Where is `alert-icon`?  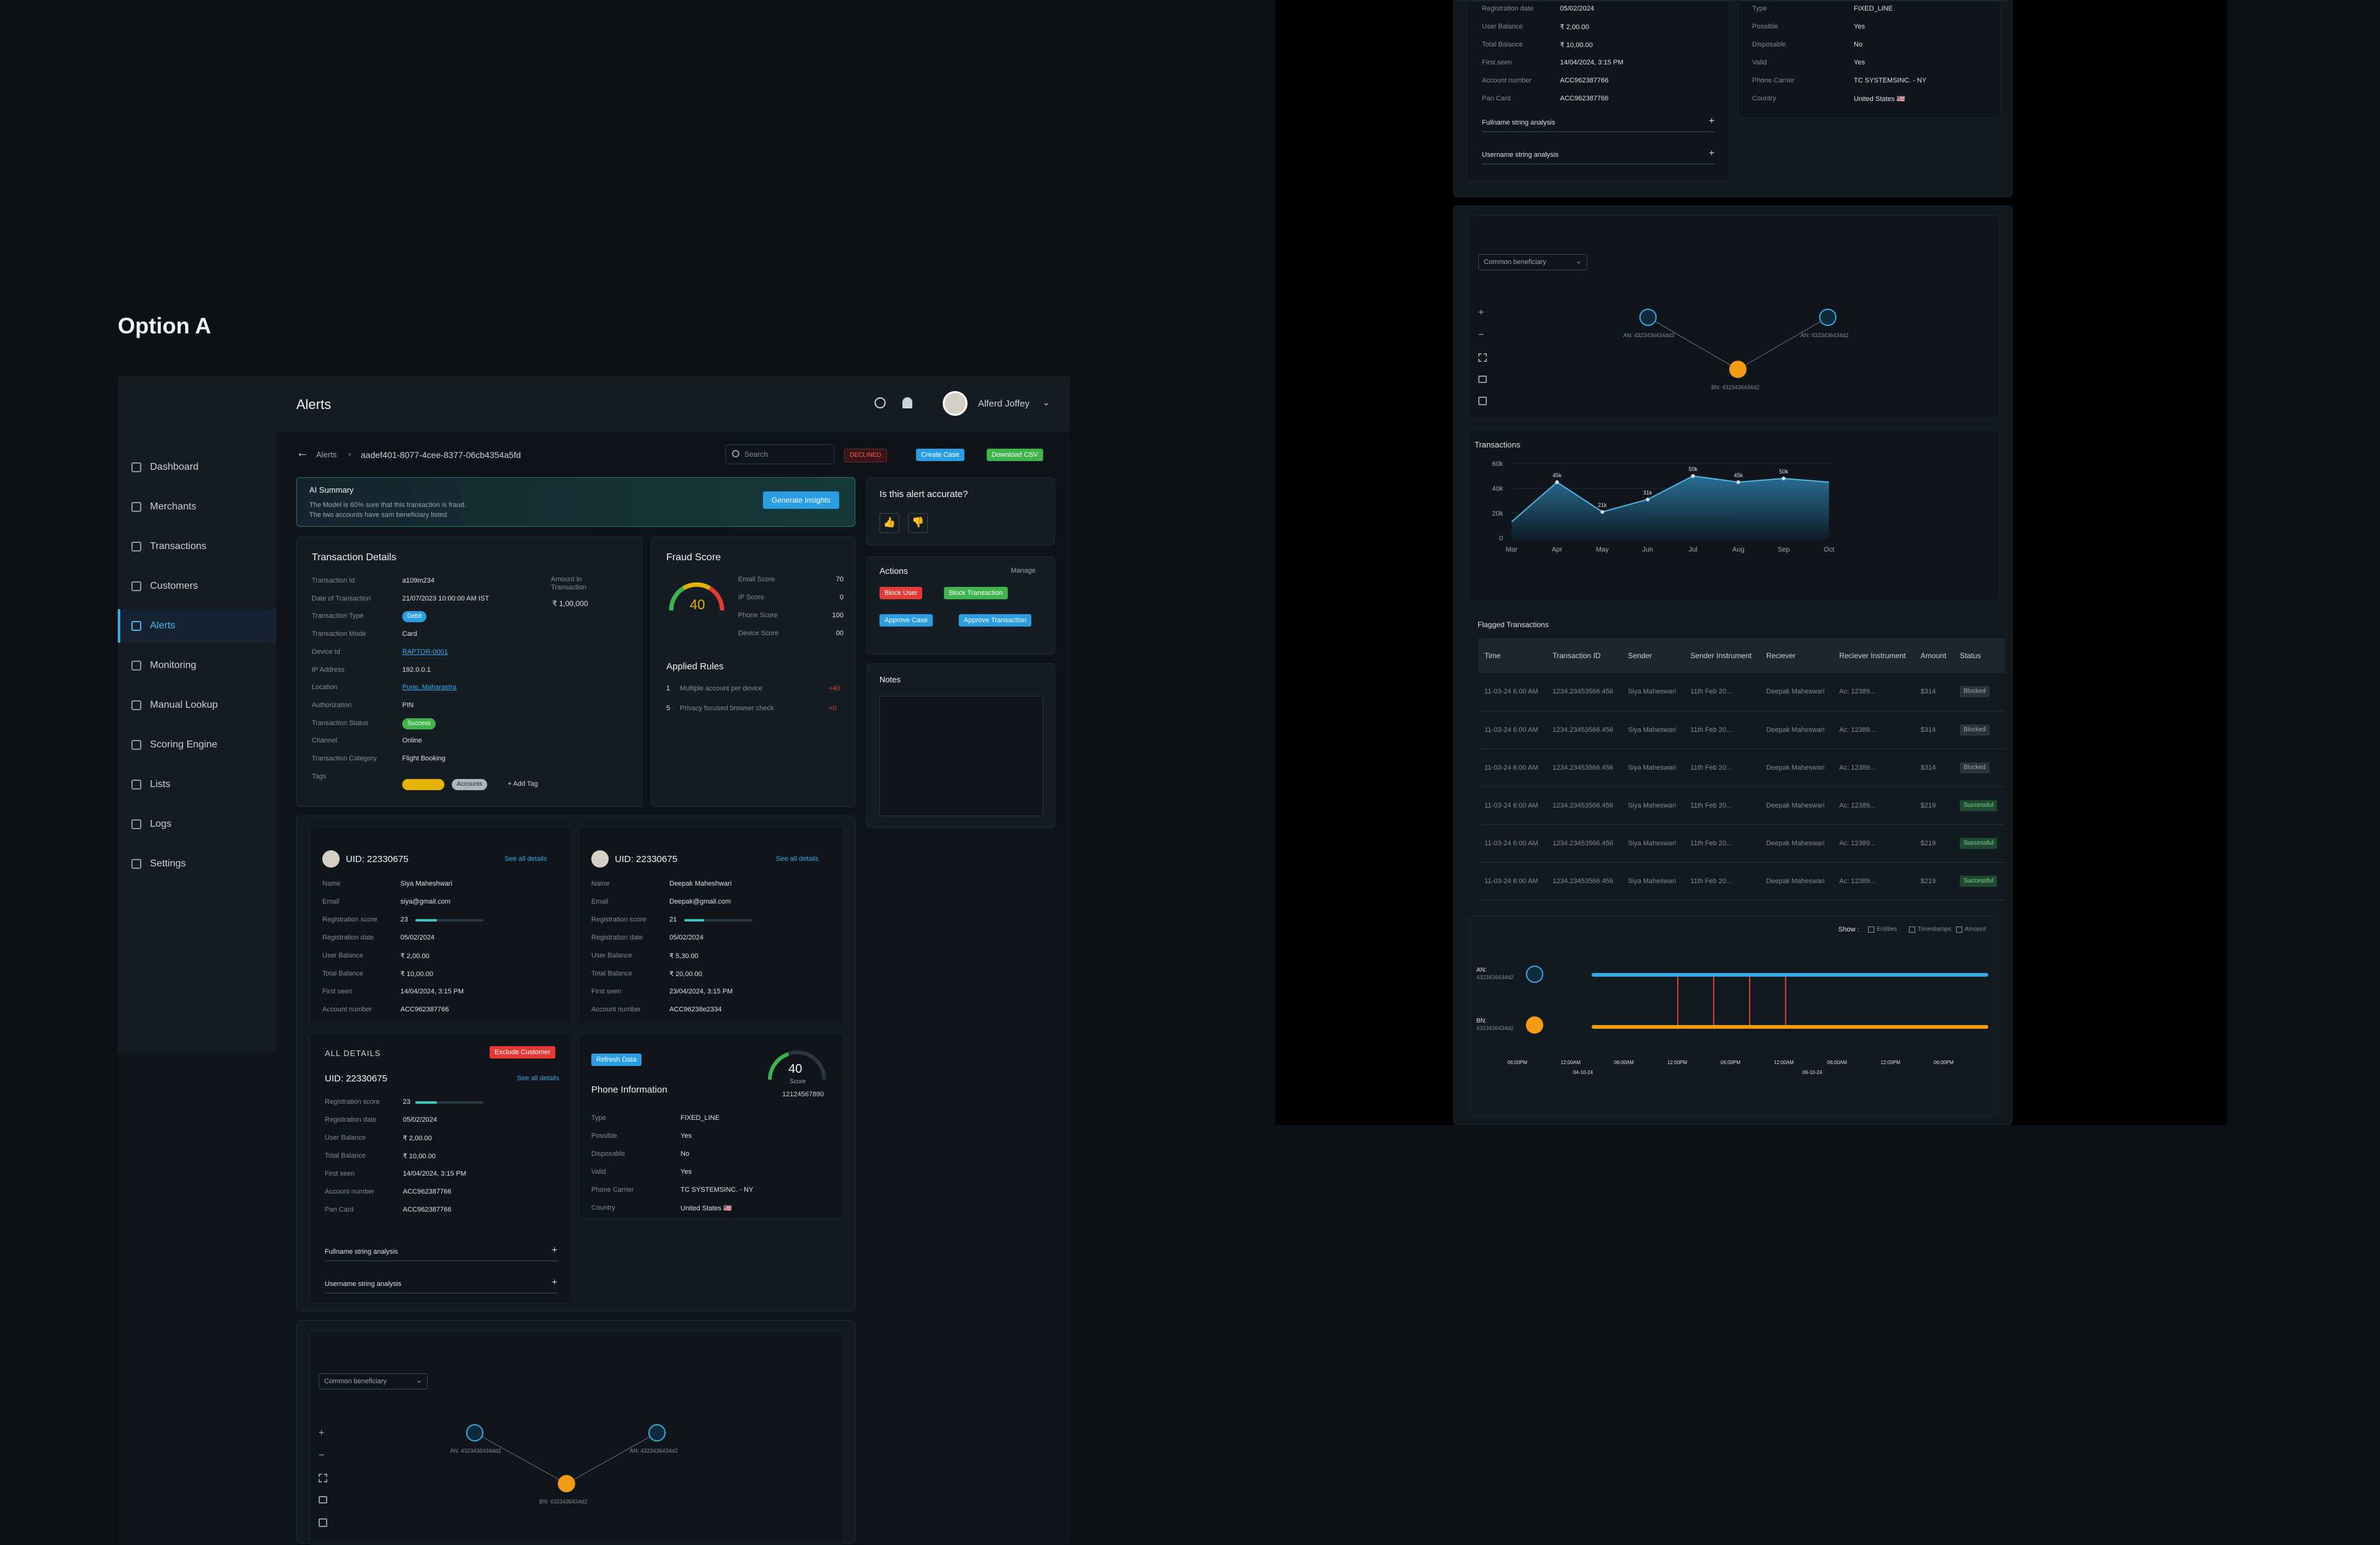 alert-icon is located at coordinates (136, 626).